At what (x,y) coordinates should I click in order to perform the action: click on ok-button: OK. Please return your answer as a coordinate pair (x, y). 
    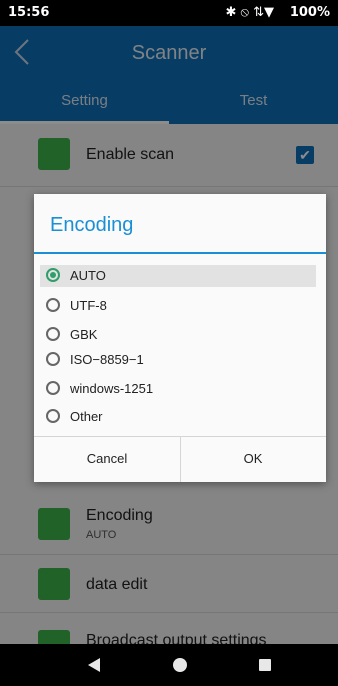
    Looking at the image, I should click on (253, 459).